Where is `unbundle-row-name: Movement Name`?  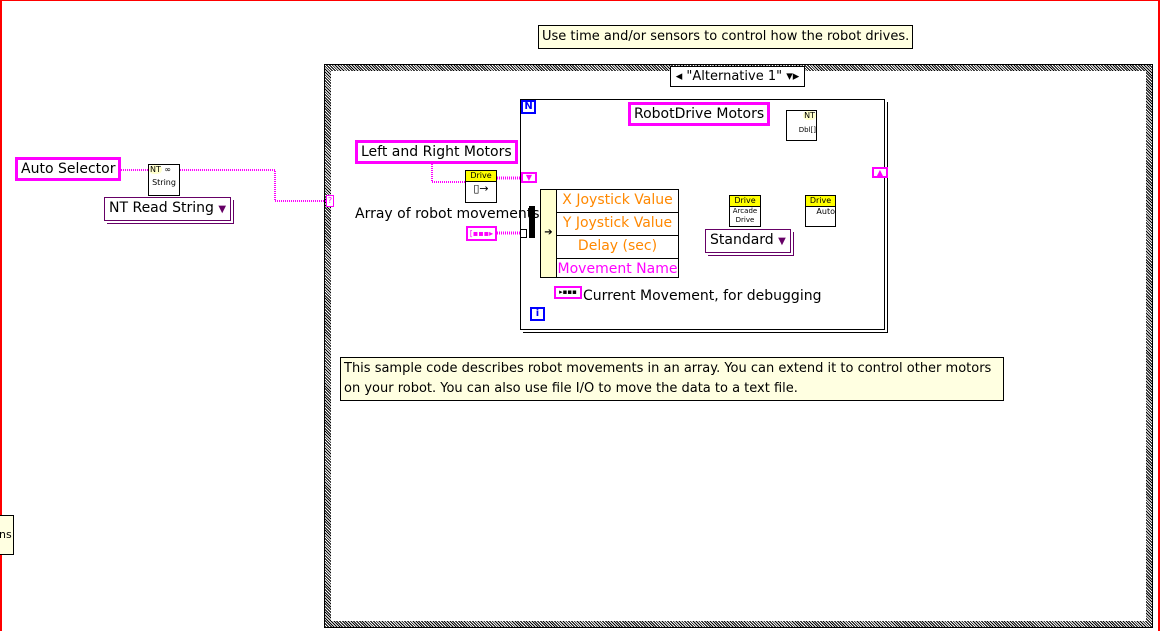 unbundle-row-name: Movement Name is located at coordinates (617, 269).